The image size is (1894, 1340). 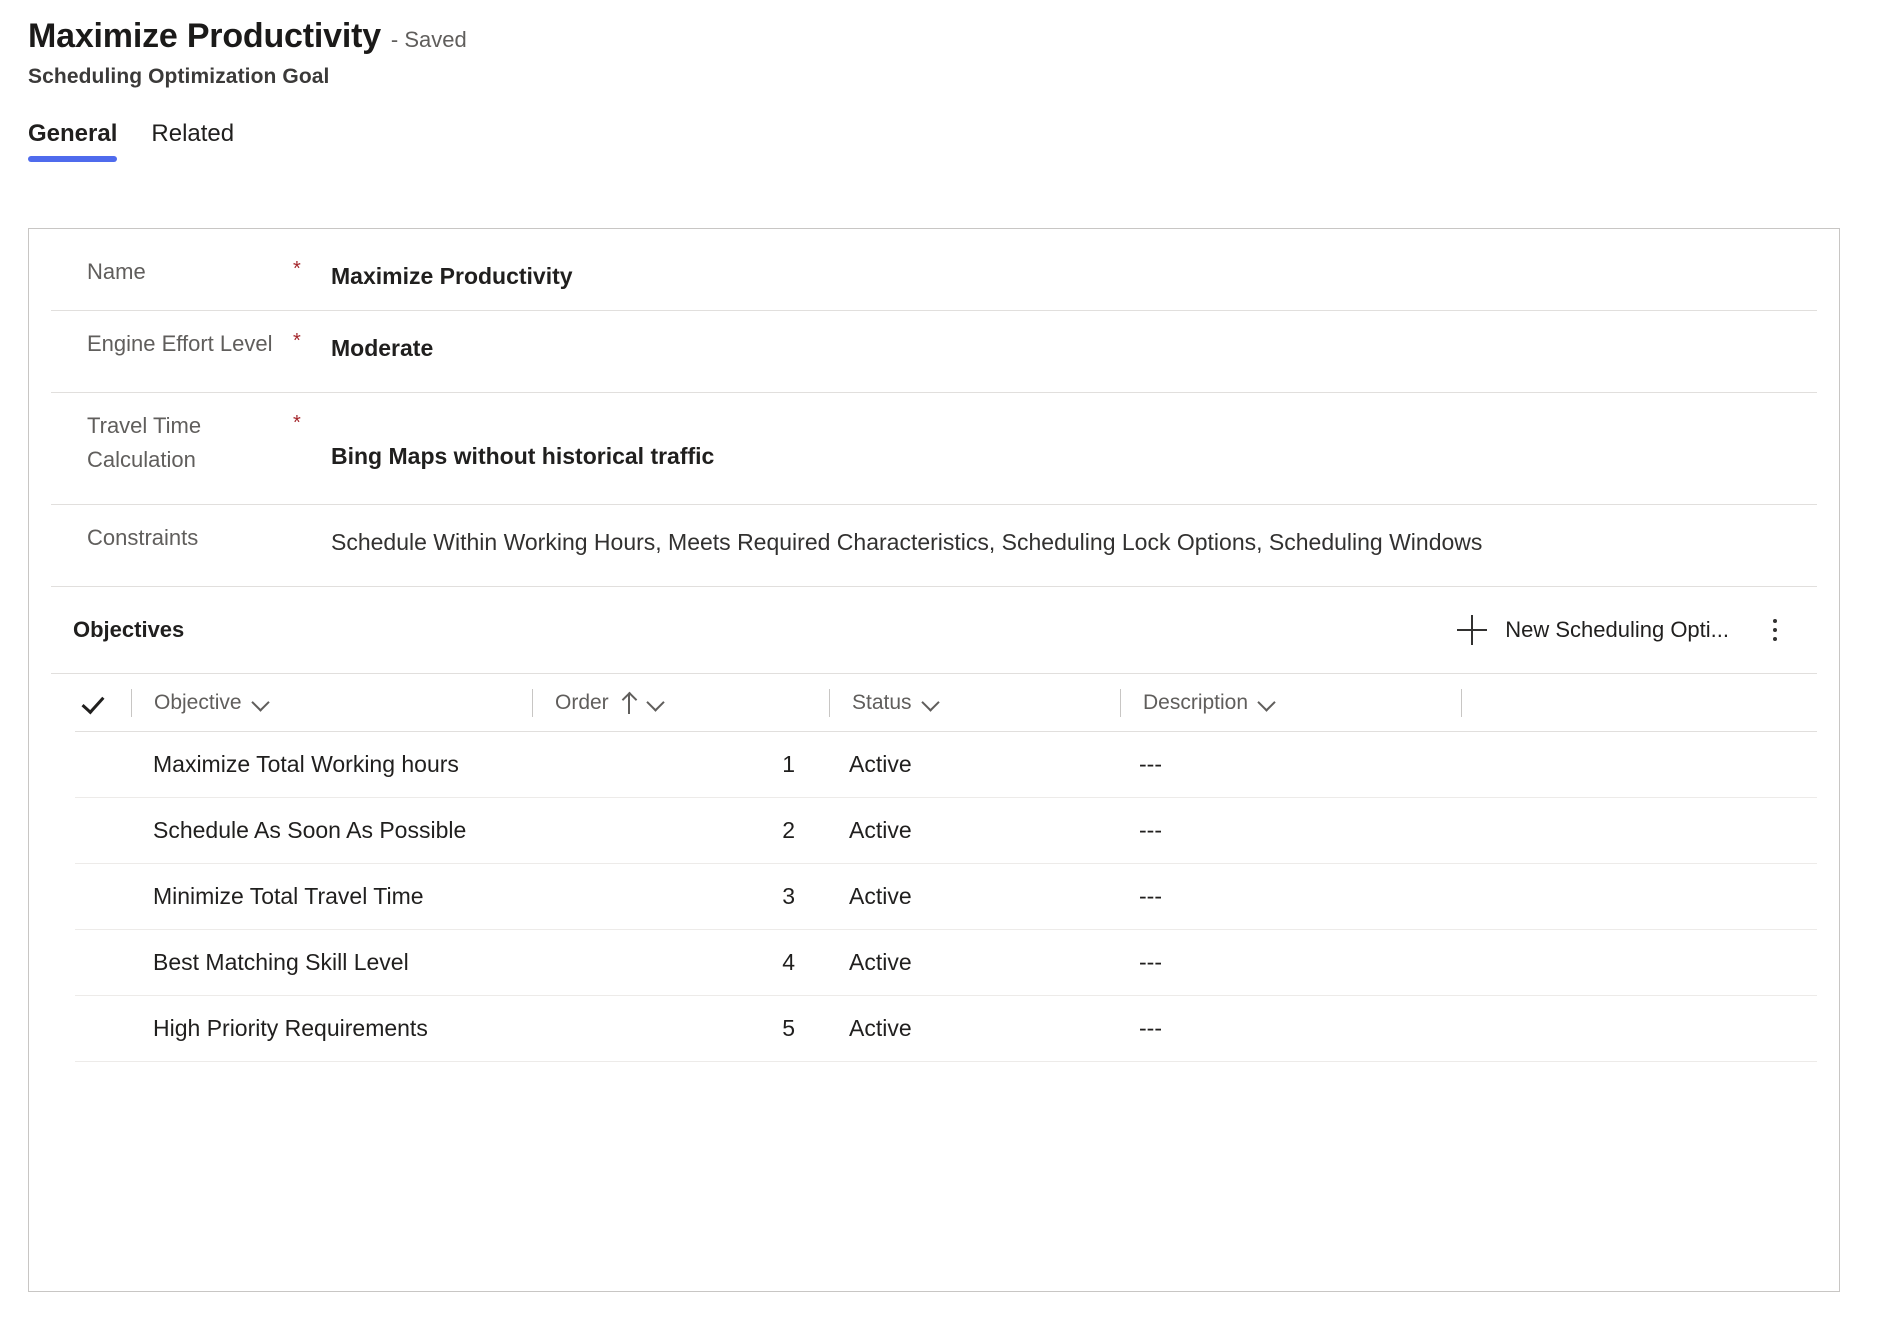 I want to click on checkmark-icon, so click(x=93, y=703).